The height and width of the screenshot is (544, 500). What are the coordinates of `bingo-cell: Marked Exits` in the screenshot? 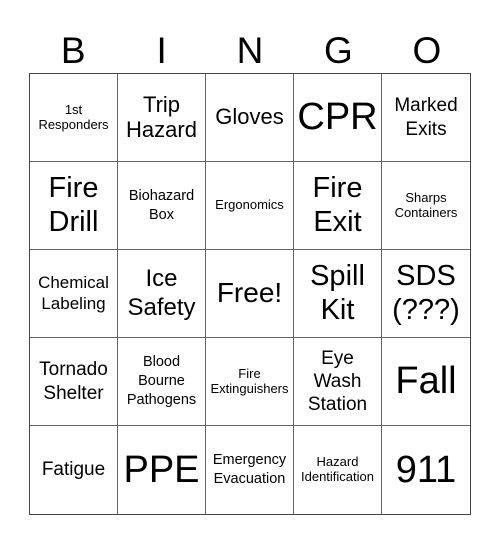 It's located at (426, 118).